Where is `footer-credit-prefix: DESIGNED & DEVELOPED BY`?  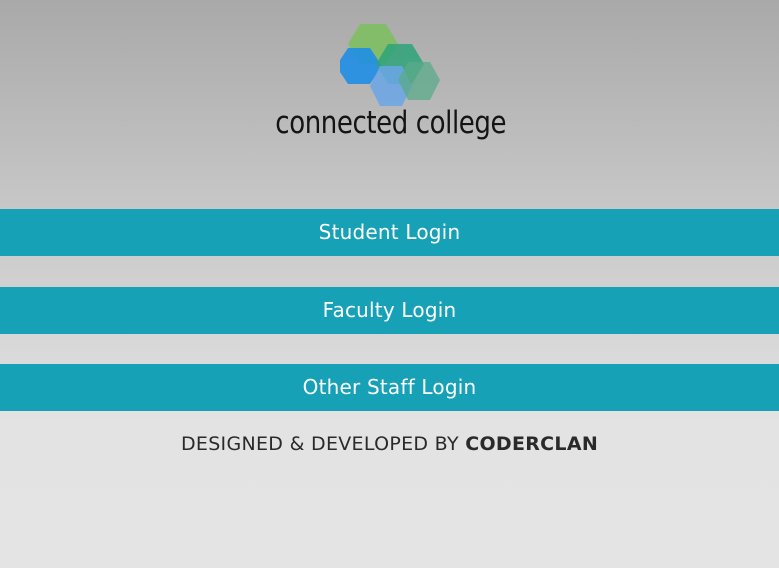
footer-credit-prefix: DESIGNED & DEVELOPED BY is located at coordinates (323, 444).